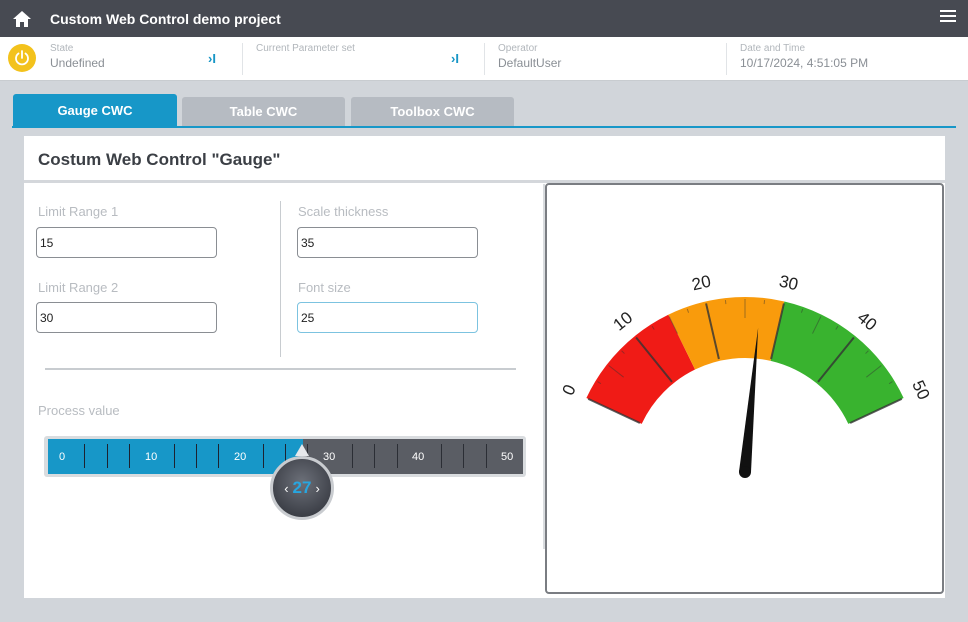 The height and width of the screenshot is (622, 968). Describe the element at coordinates (418, 457) in the screenshot. I see `slider-tick-label: 40` at that location.